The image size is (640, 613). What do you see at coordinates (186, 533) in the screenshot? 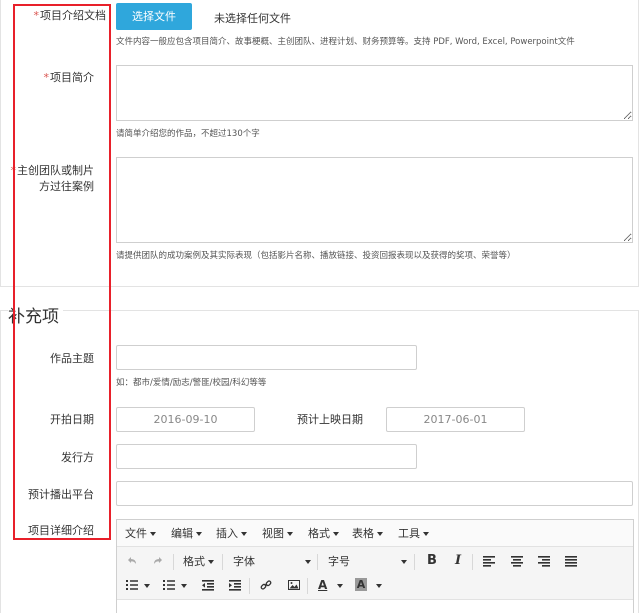
I see `menu-edit: 编辑` at bounding box center [186, 533].